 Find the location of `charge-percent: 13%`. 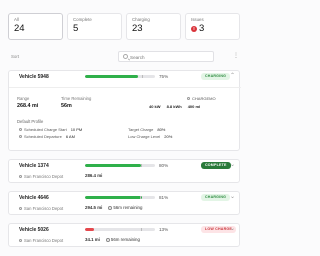

charge-percent: 13% is located at coordinates (164, 229).